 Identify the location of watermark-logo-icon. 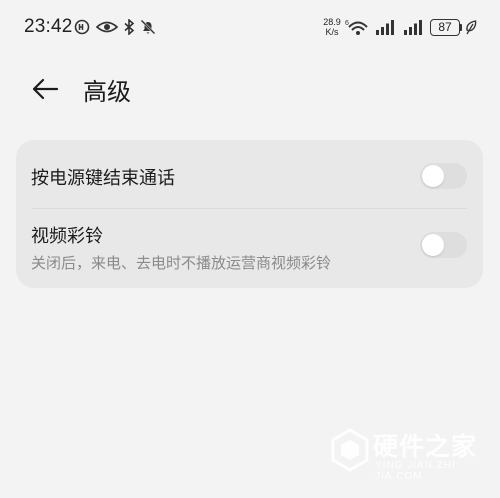
(350, 450).